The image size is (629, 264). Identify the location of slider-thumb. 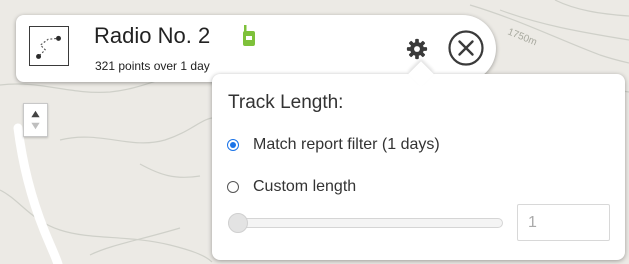
(238, 223).